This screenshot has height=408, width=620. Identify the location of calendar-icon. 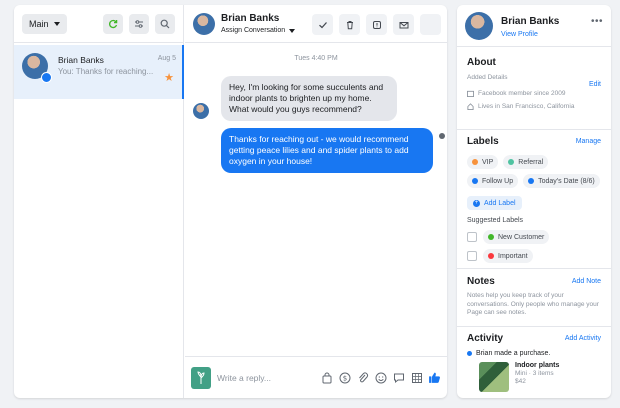
(470, 93).